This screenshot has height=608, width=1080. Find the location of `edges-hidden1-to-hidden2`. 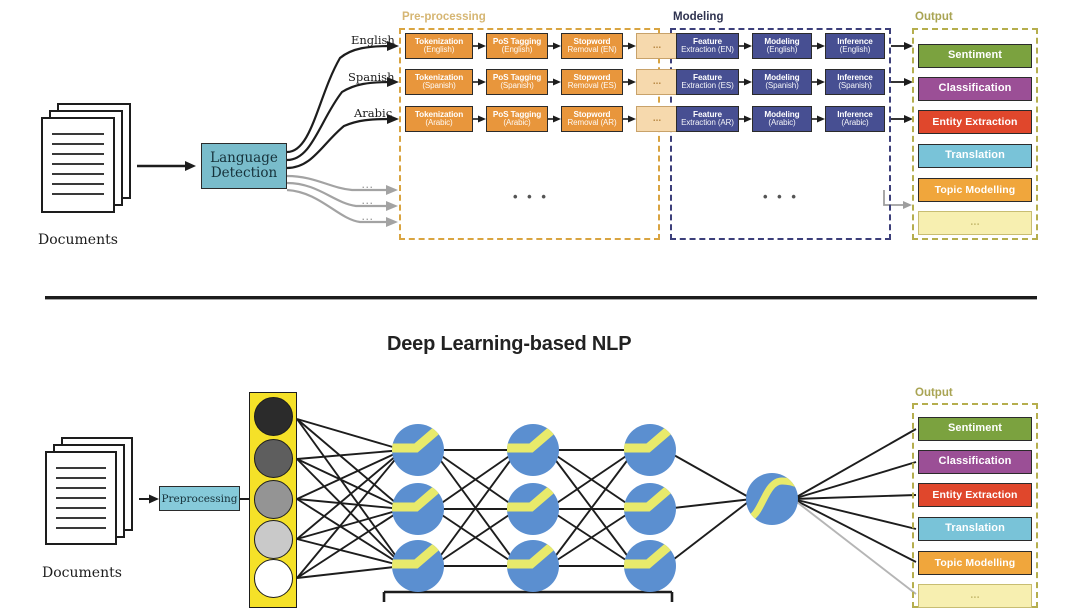

edges-hidden1-to-hidden2 is located at coordinates (475, 508).